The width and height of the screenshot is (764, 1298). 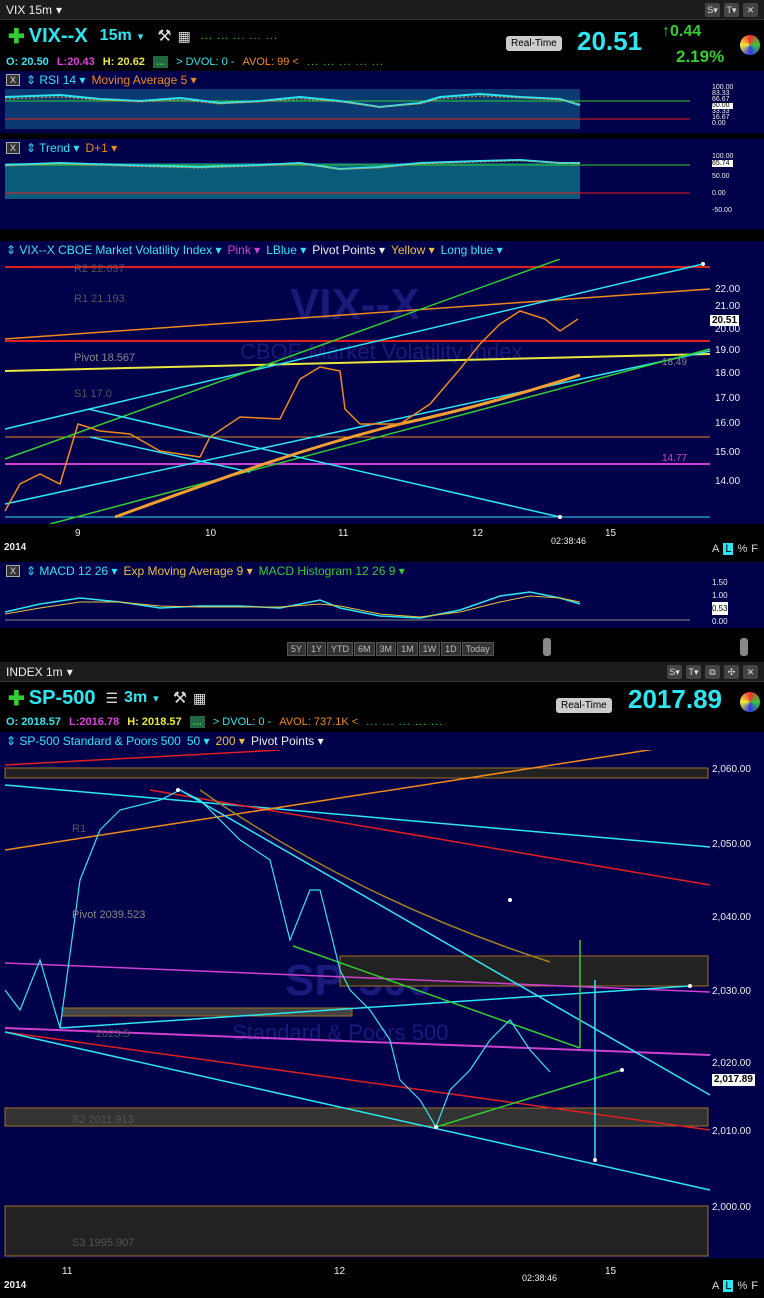 I want to click on interval-selector: 3m, so click(x=135, y=698).